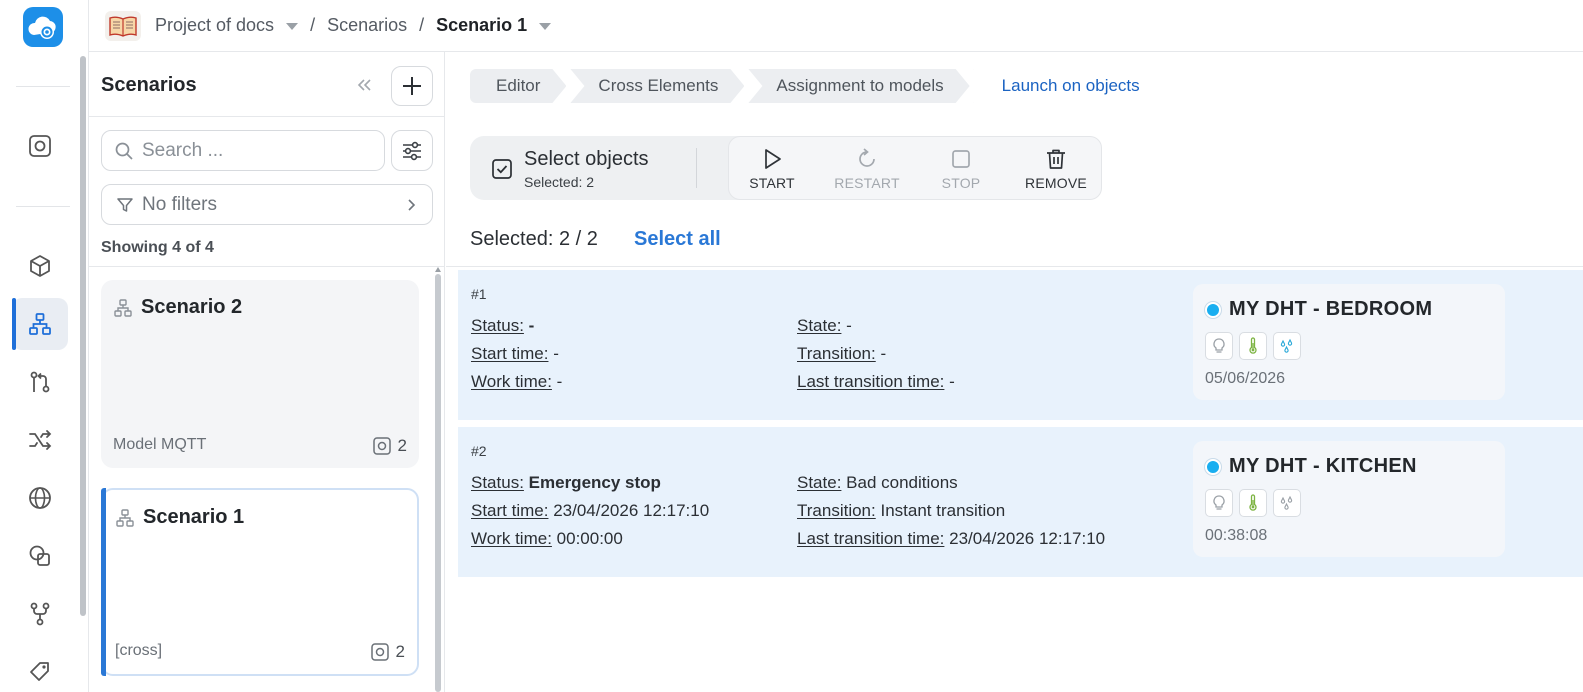  I want to click on start-time-value: 23/04/2026 12:17:10, so click(631, 510).